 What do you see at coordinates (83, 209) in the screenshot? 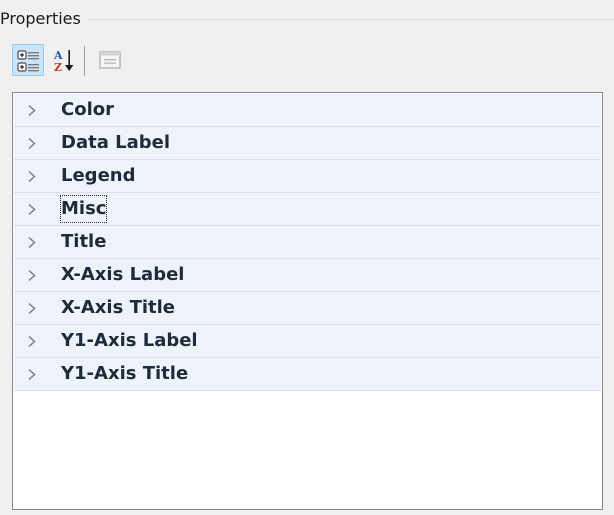
I see `category-label: Misc` at bounding box center [83, 209].